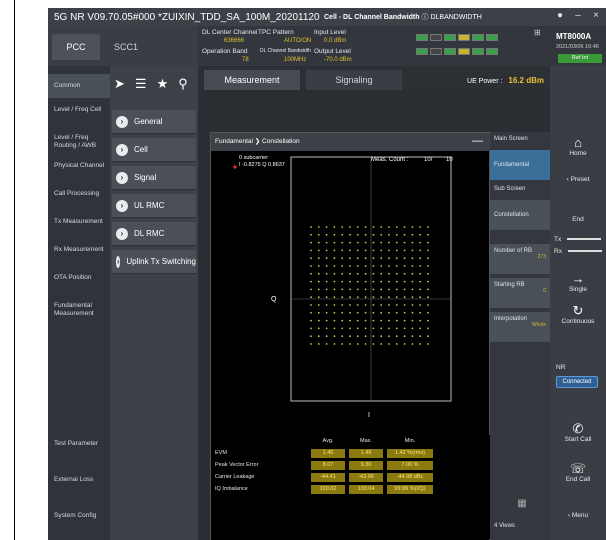 This screenshot has height=540, width=606. I want to click on table-row: EVM 1.45 1.49 1.42 %(rms), so click(351, 454).